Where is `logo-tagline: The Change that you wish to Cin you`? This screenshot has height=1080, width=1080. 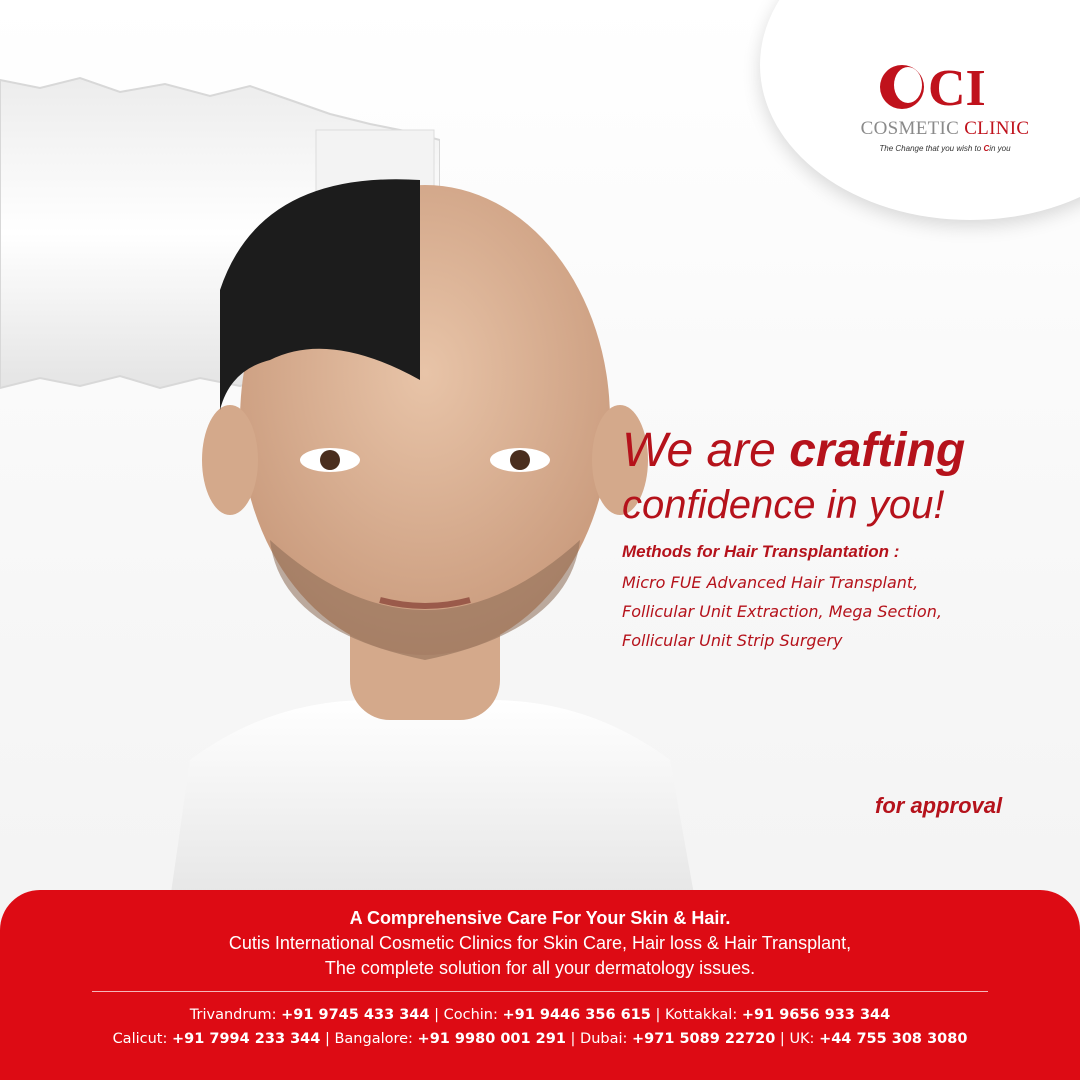 logo-tagline: The Change that you wish to Cin you is located at coordinates (945, 148).